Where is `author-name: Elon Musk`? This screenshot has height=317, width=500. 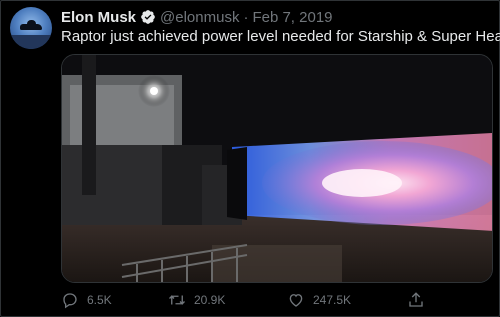
author-name: Elon Musk is located at coordinates (98, 17).